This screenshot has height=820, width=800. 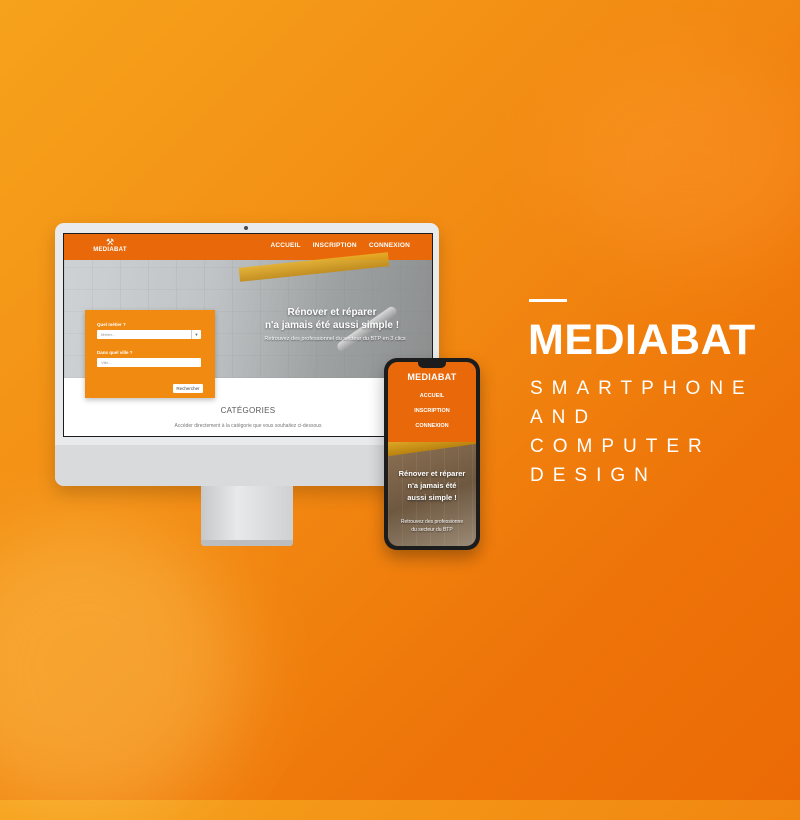 I want to click on camera-dot, so click(x=246, y=228).